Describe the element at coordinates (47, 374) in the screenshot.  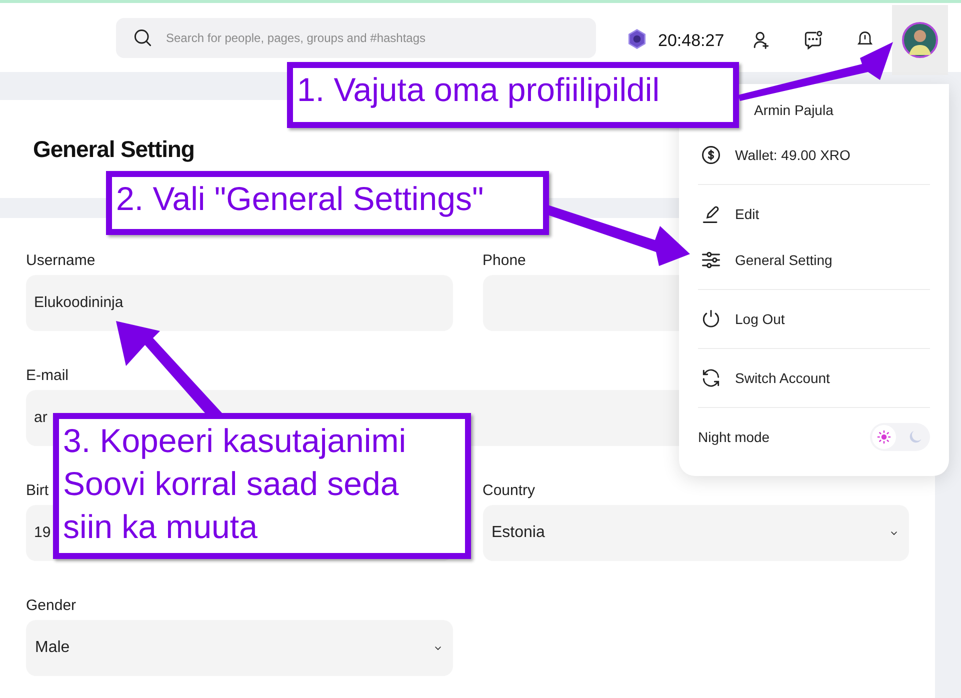
I see `field-label: E-mail` at that location.